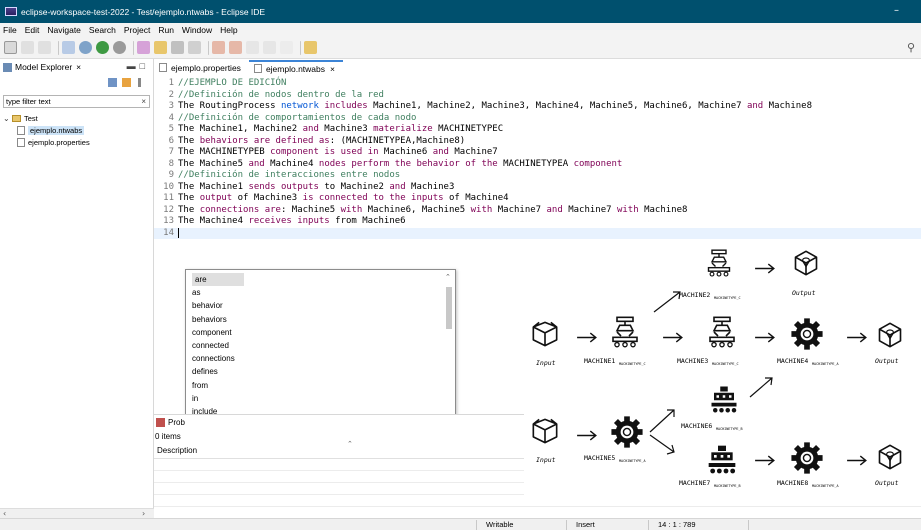 The height and width of the screenshot is (530, 921). Describe the element at coordinates (460, 524) in the screenshot. I see `status-bar: Writable Insert 14 : 1 : 789` at that location.